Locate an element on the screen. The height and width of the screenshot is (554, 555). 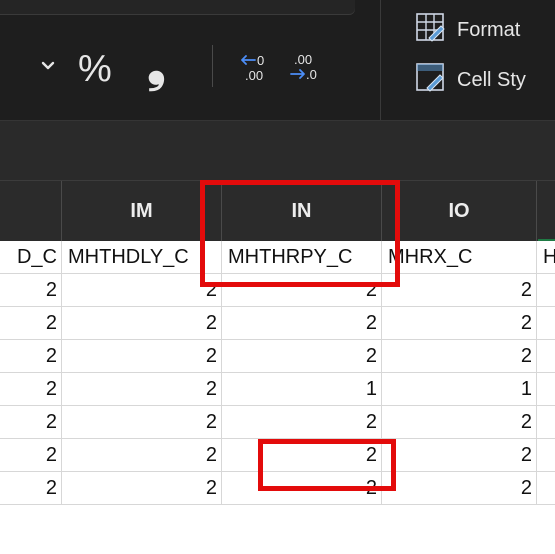
cell: MHTHDLY_C is located at coordinates (142, 257).